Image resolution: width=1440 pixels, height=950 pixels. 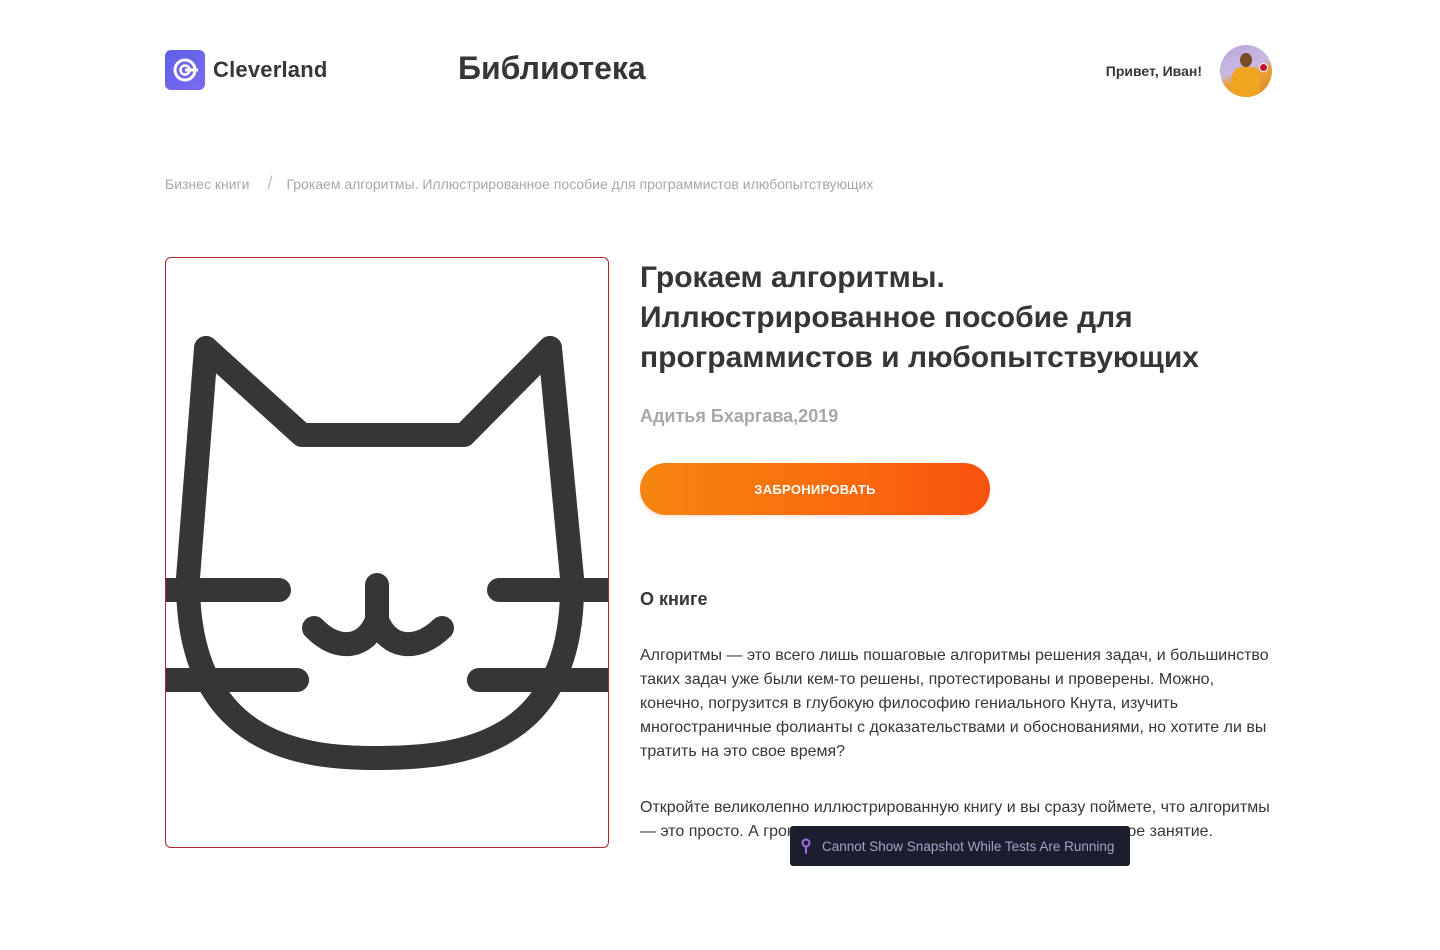 I want to click on logo-text: Cleverland, so click(x=270, y=69).